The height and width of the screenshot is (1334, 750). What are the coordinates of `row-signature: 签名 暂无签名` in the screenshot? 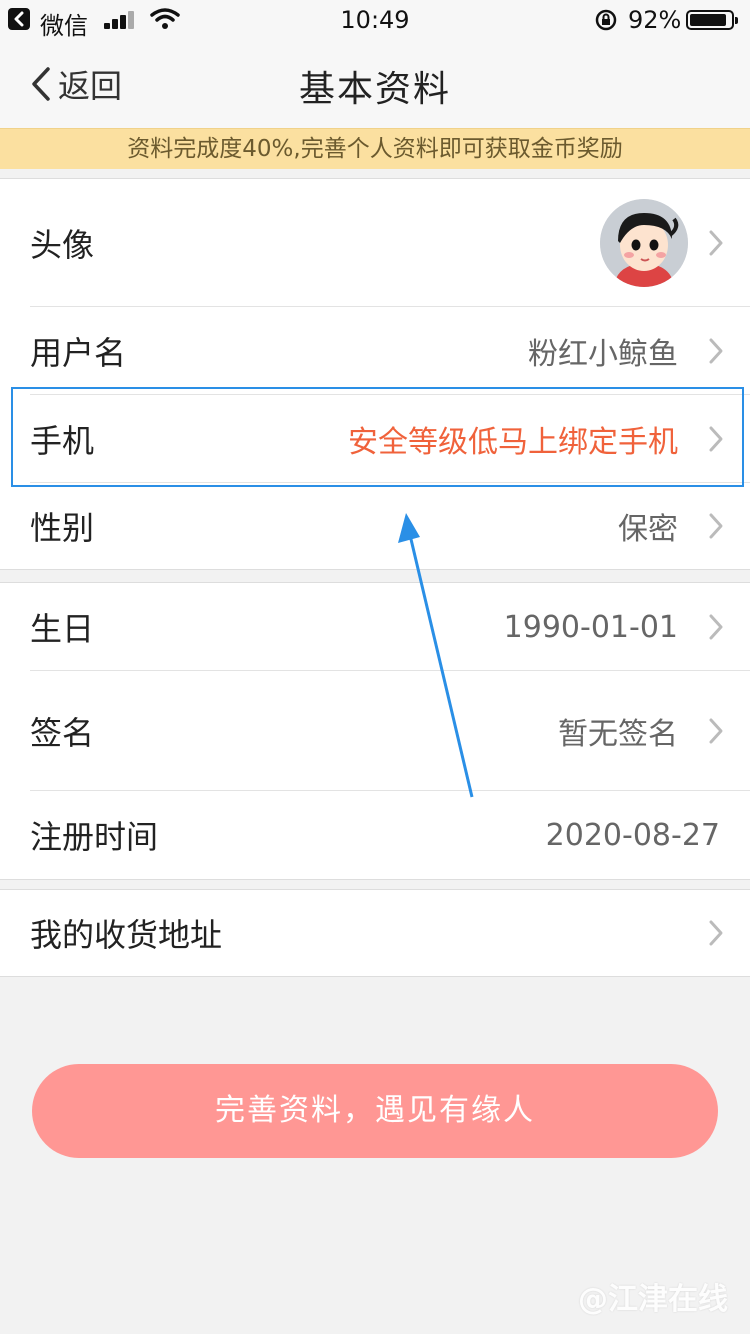 It's located at (375, 731).